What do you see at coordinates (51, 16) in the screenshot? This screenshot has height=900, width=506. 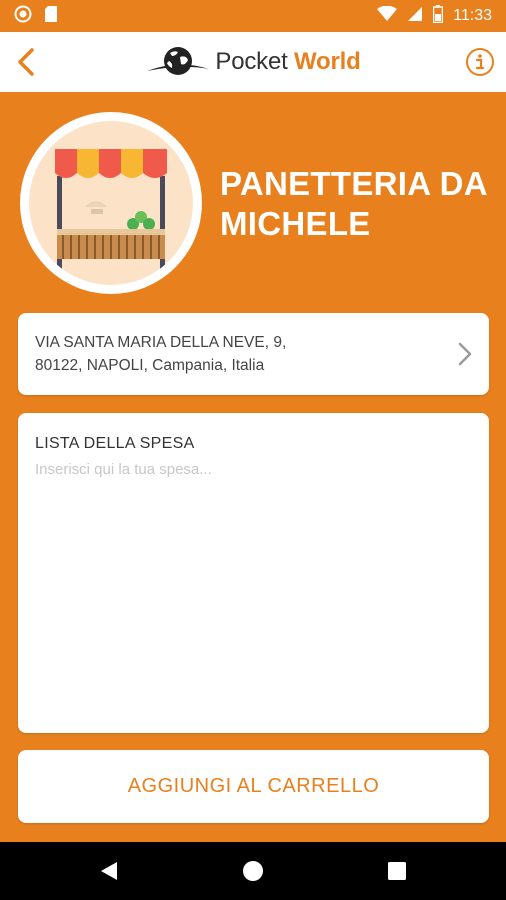 I see `sd-card-icon` at bounding box center [51, 16].